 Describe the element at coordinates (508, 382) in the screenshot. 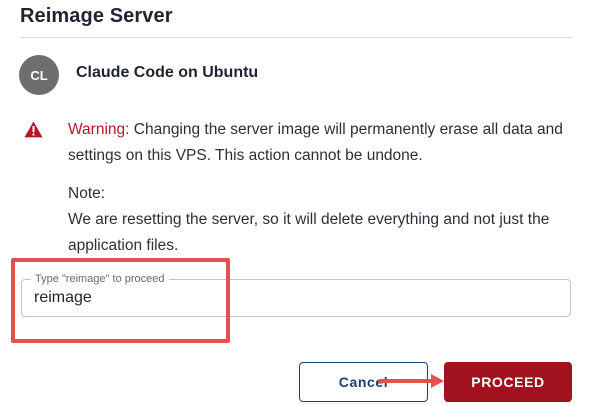

I see `proceed-button: PROCEED` at that location.